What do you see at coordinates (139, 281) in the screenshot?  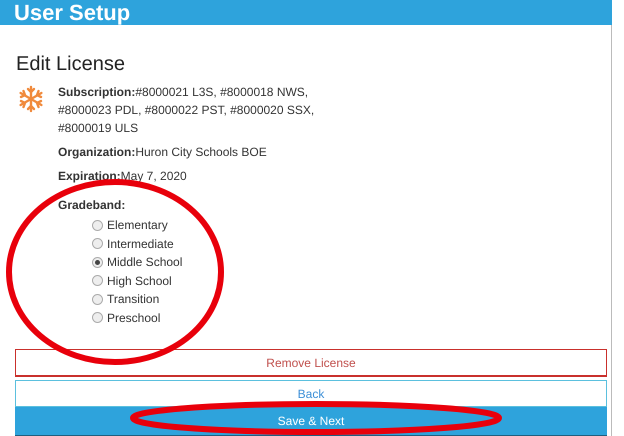 I see `radio-label: High School` at bounding box center [139, 281].